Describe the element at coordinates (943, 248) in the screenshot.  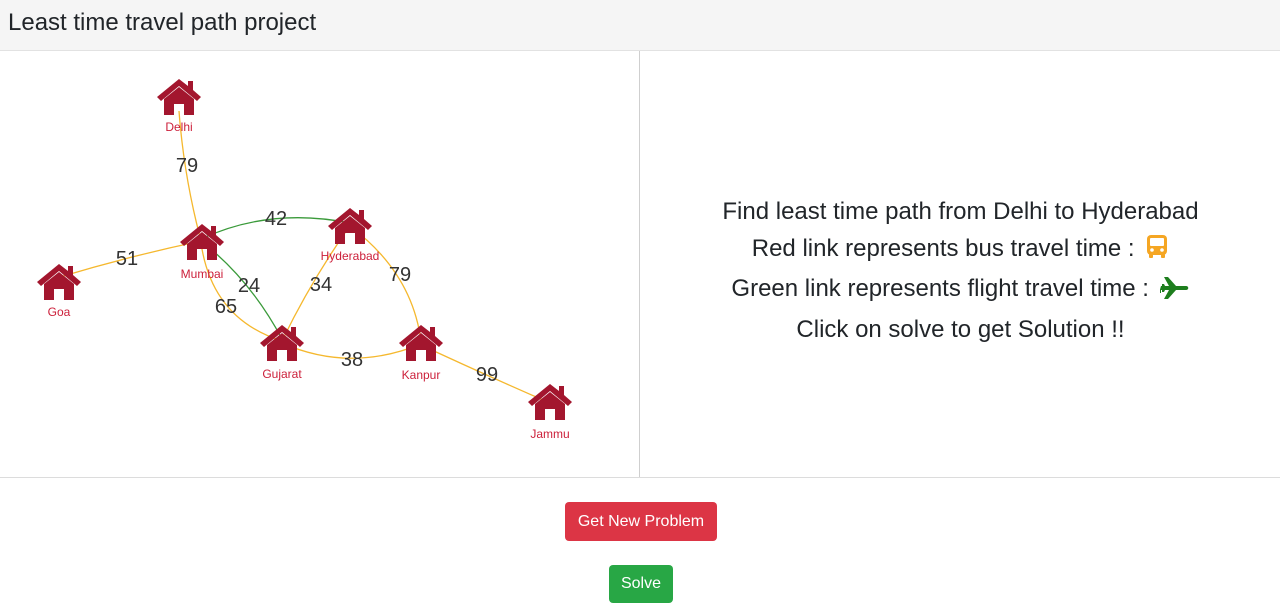
I see `bus-legend-text: Red link represents bus travel time :` at that location.